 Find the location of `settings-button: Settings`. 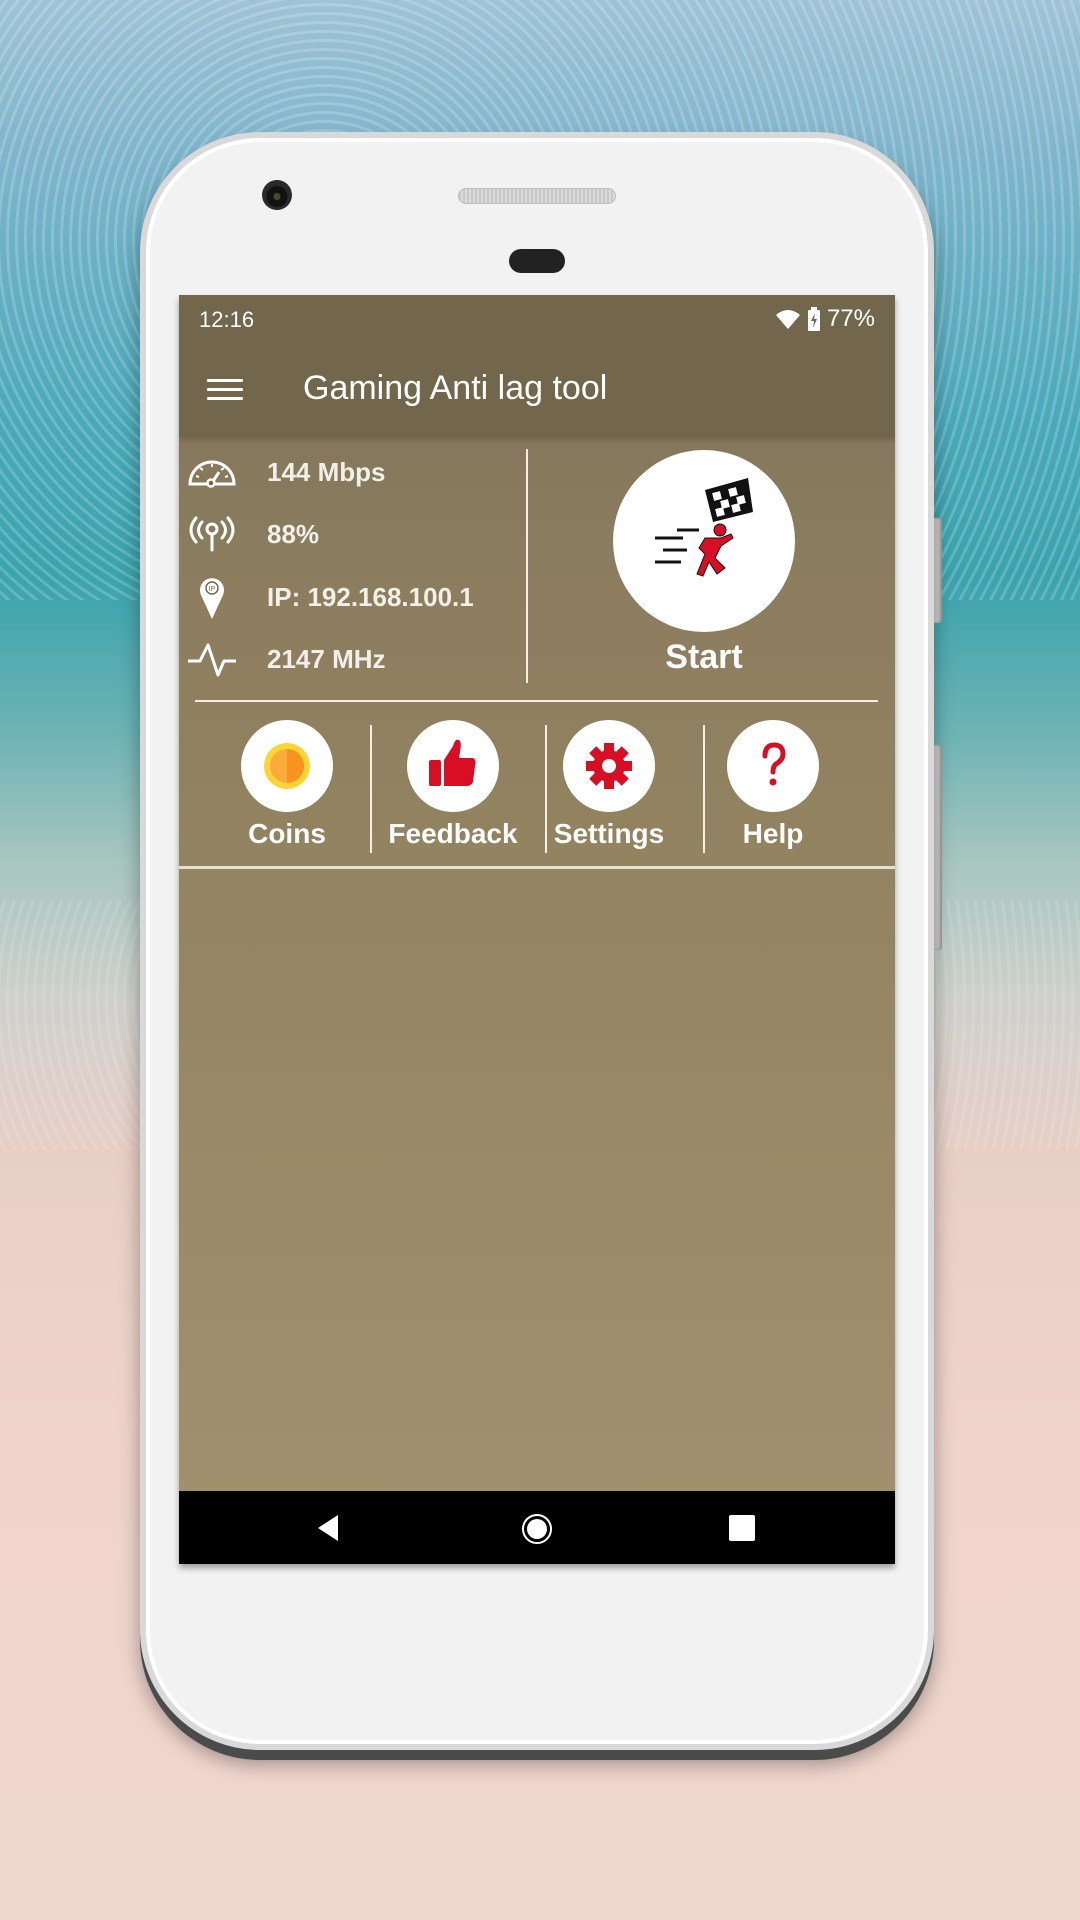

settings-button: Settings is located at coordinates (609, 785).